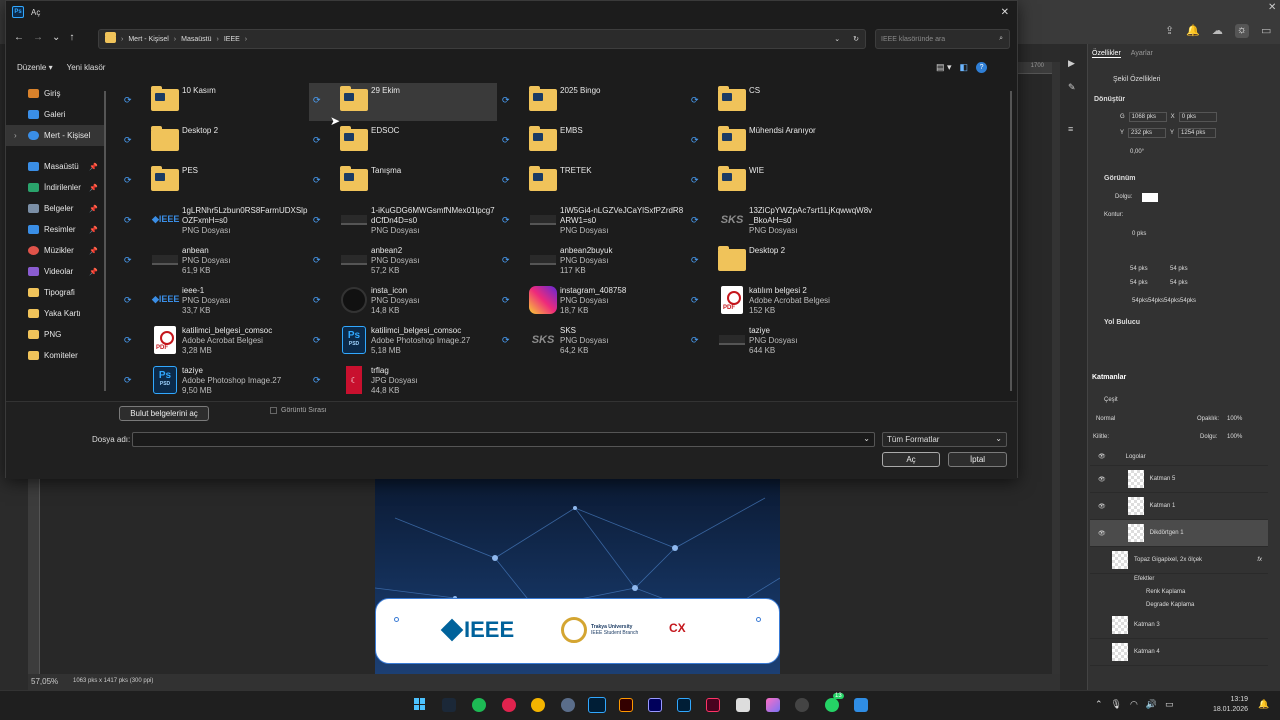 This screenshot has width=1280, height=720. What do you see at coordinates (1179, 479) in the screenshot?
I see `layer-row: 👁 Katman 5` at bounding box center [1179, 479].